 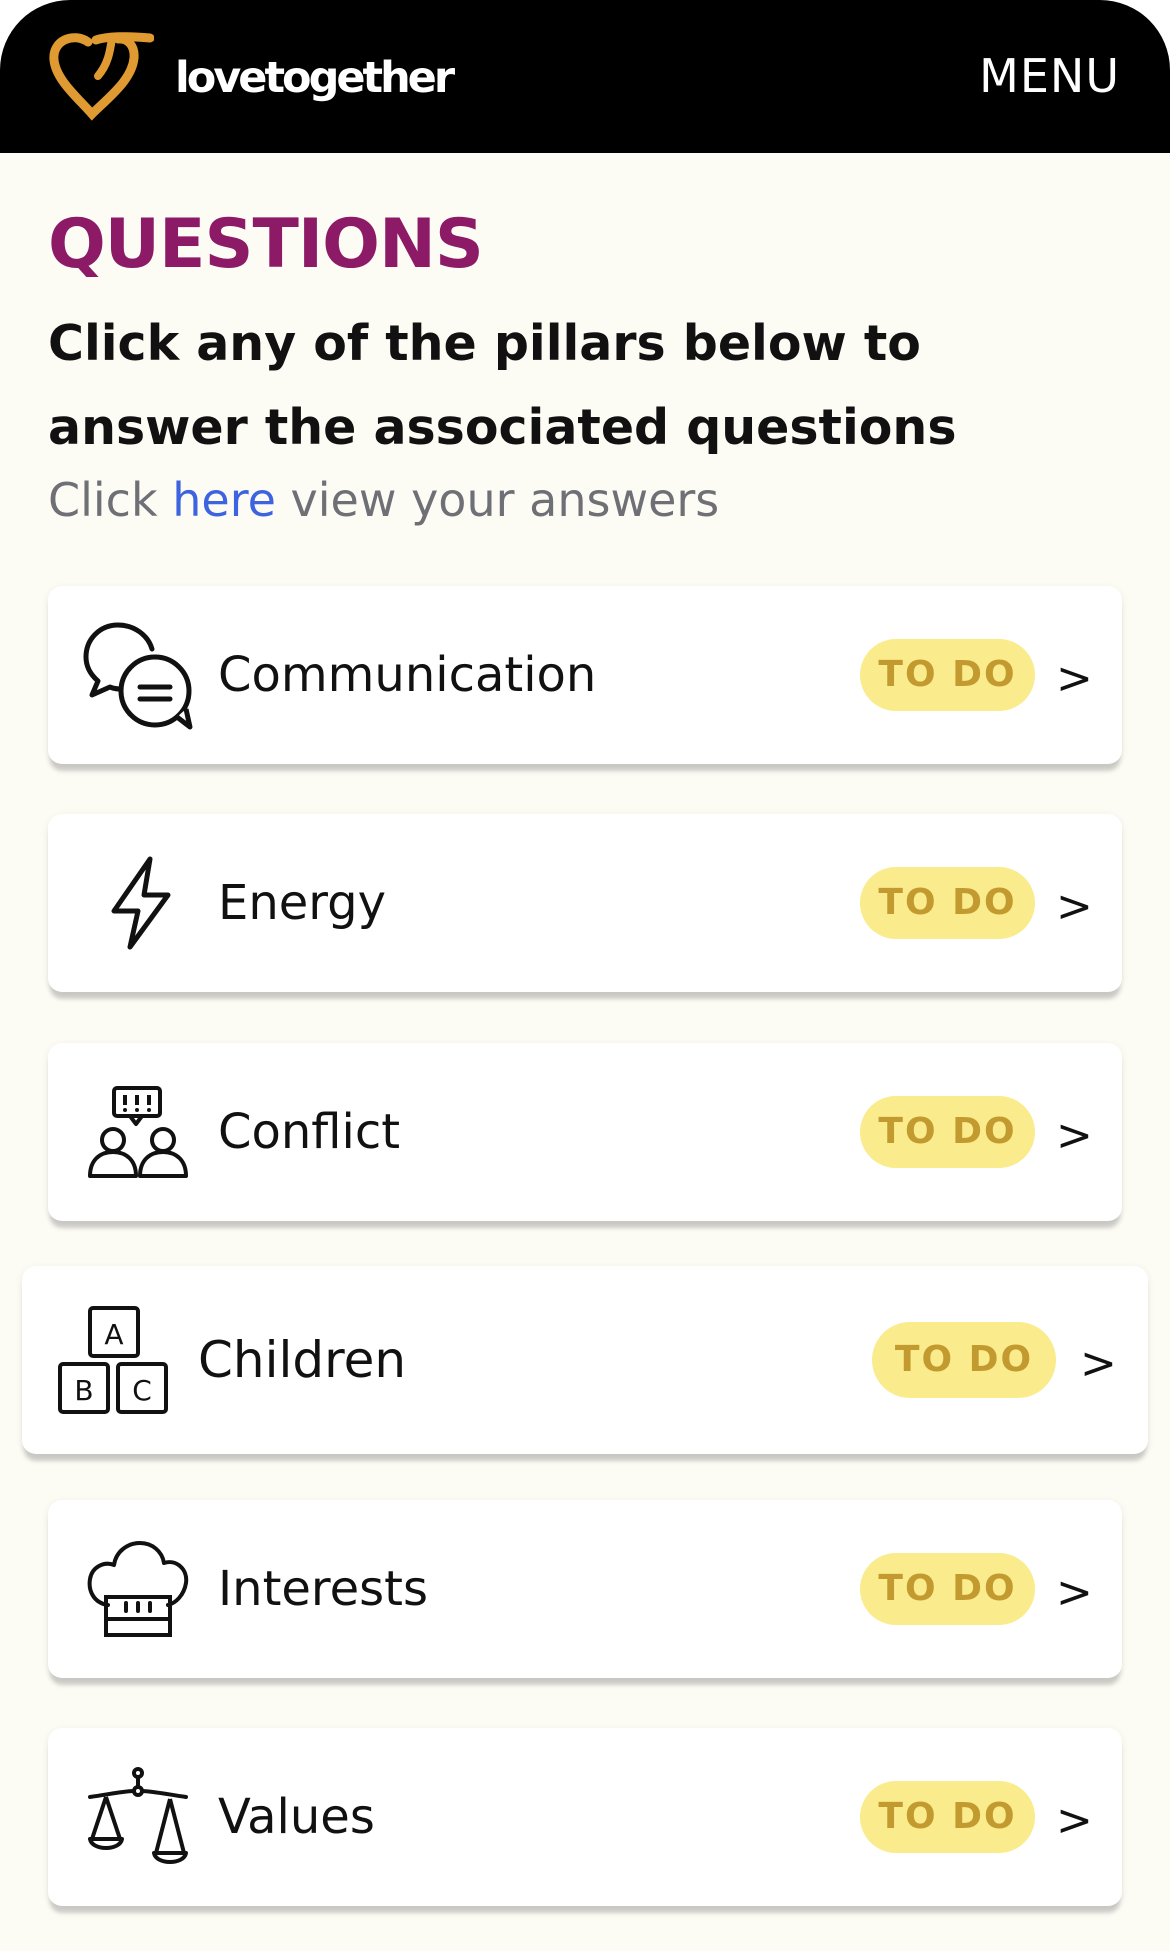 I want to click on lightning-bolt-icon, so click(x=141, y=903).